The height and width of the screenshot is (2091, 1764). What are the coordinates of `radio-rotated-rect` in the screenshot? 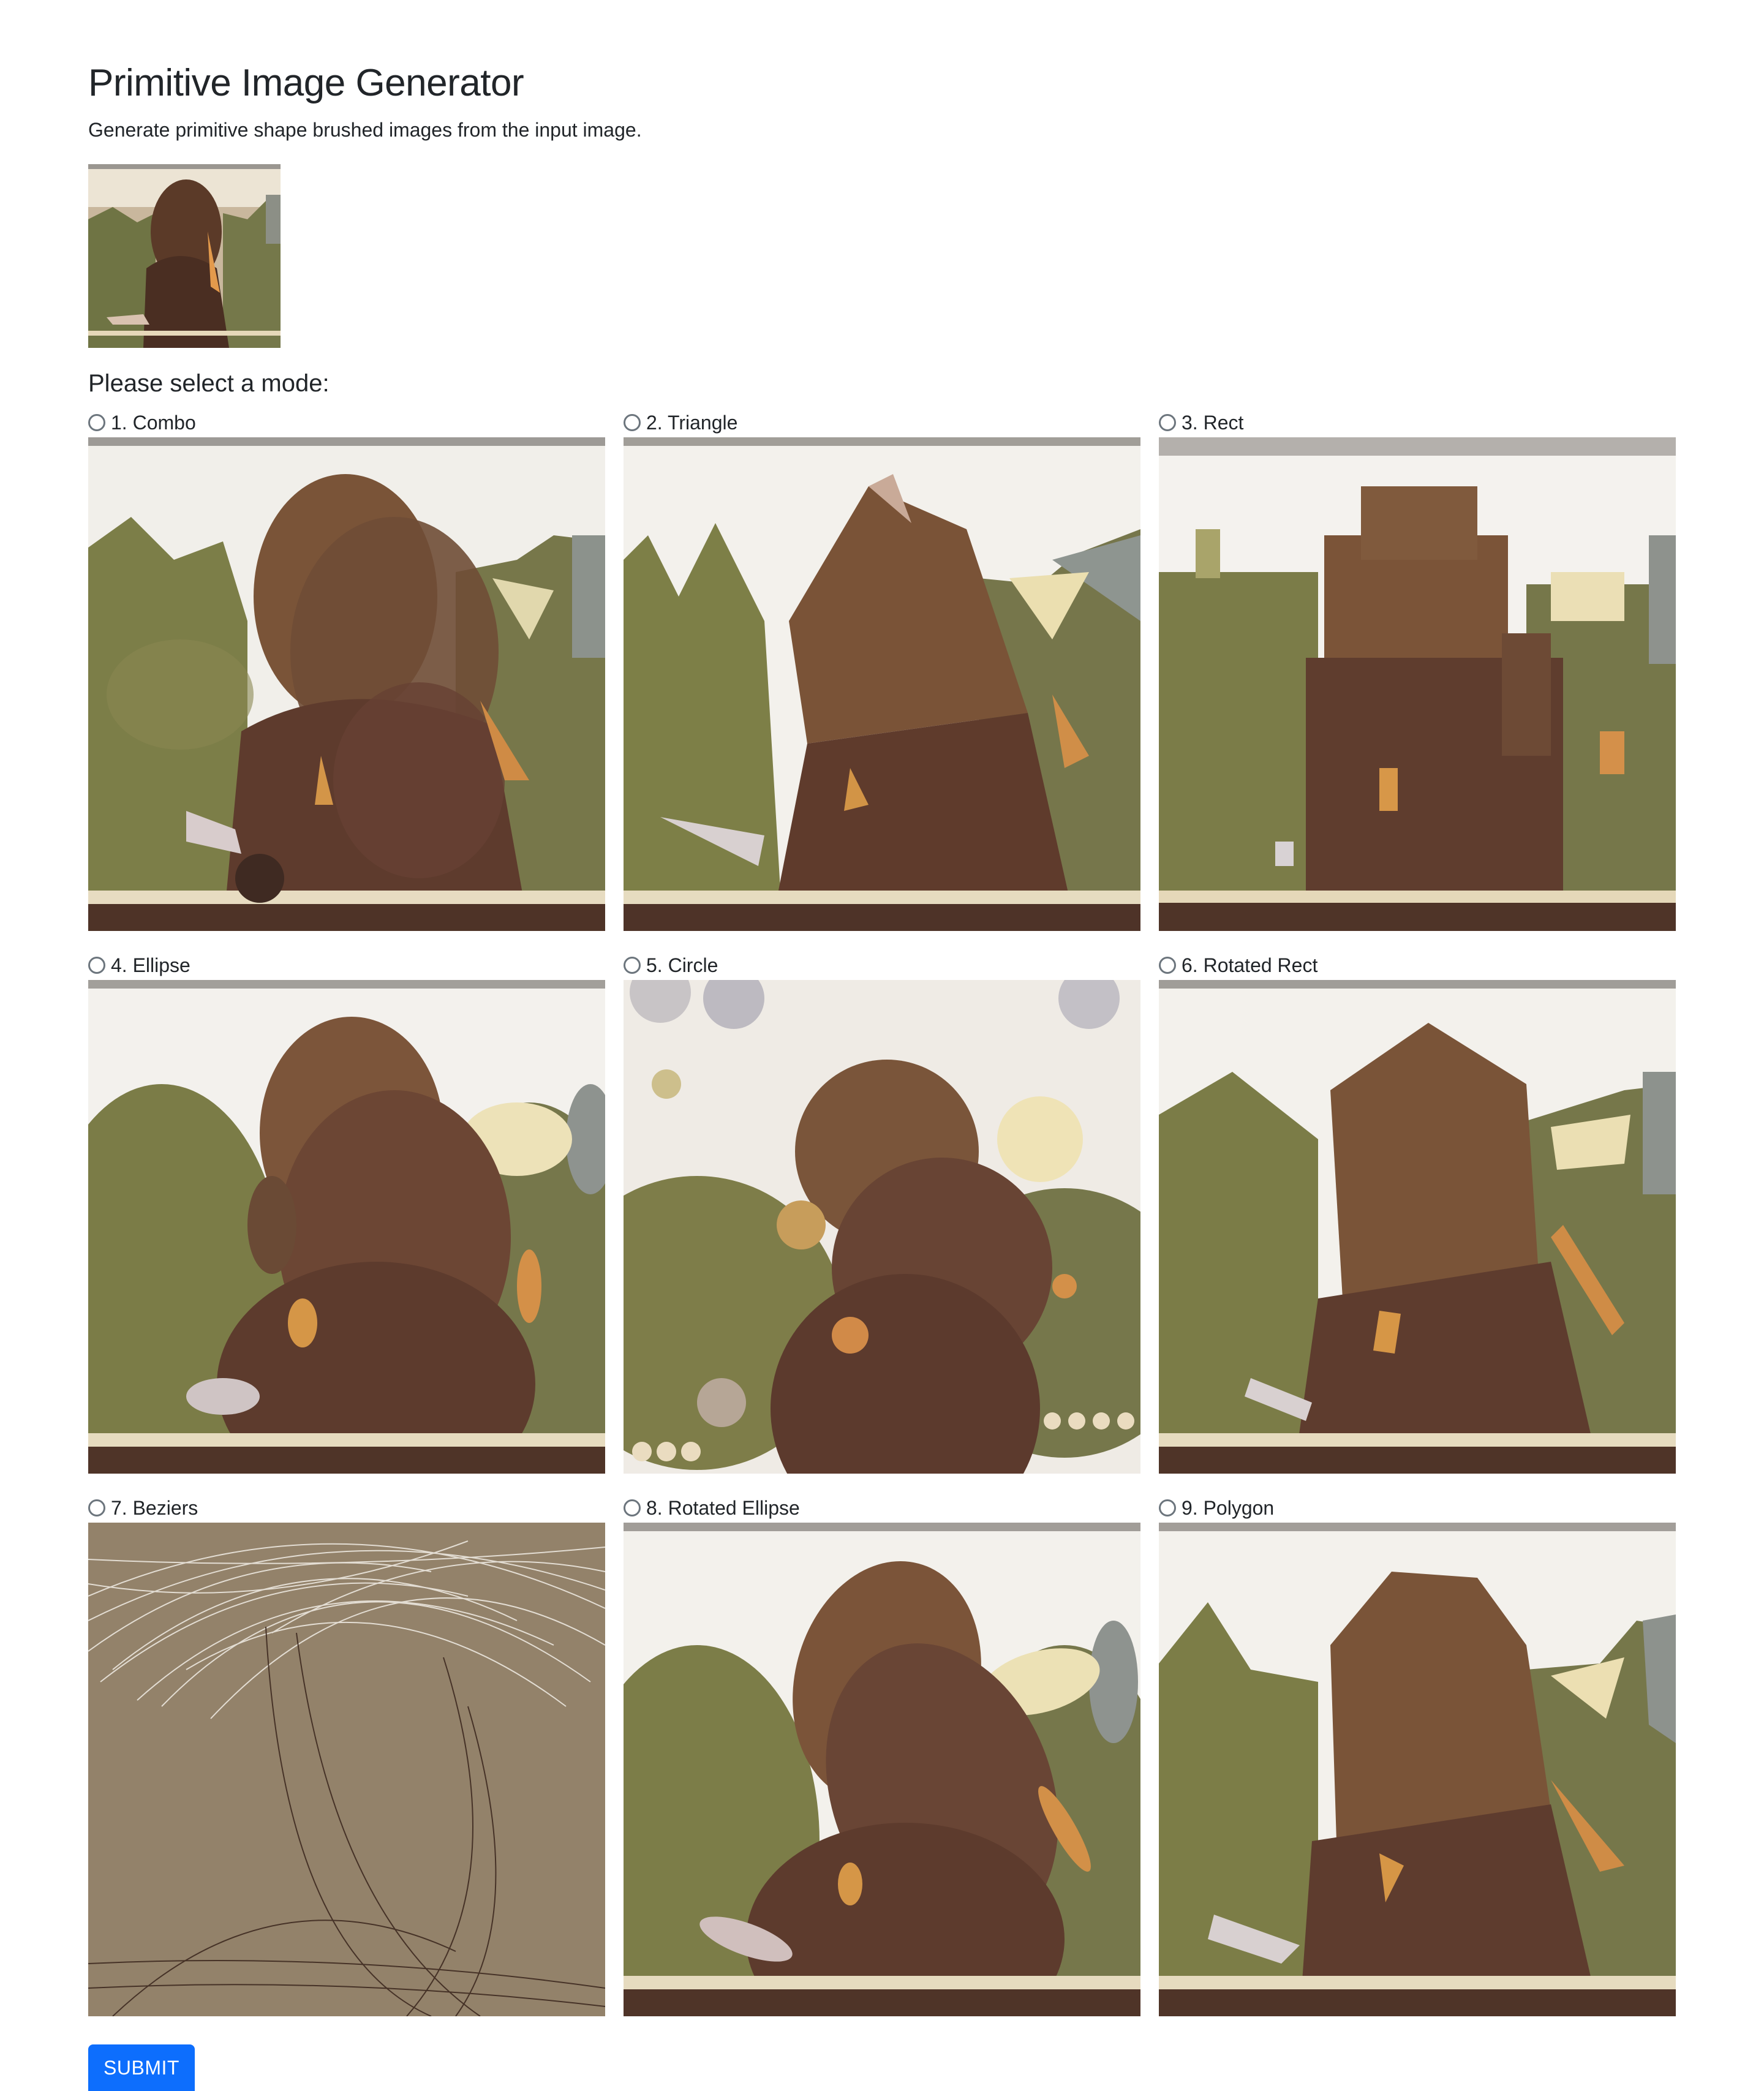 It's located at (1167, 965).